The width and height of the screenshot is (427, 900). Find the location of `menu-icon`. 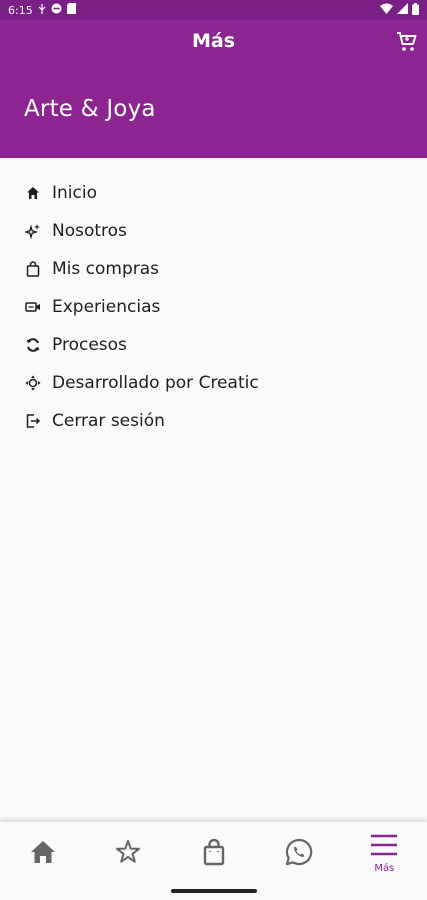

menu-icon is located at coordinates (384, 845).